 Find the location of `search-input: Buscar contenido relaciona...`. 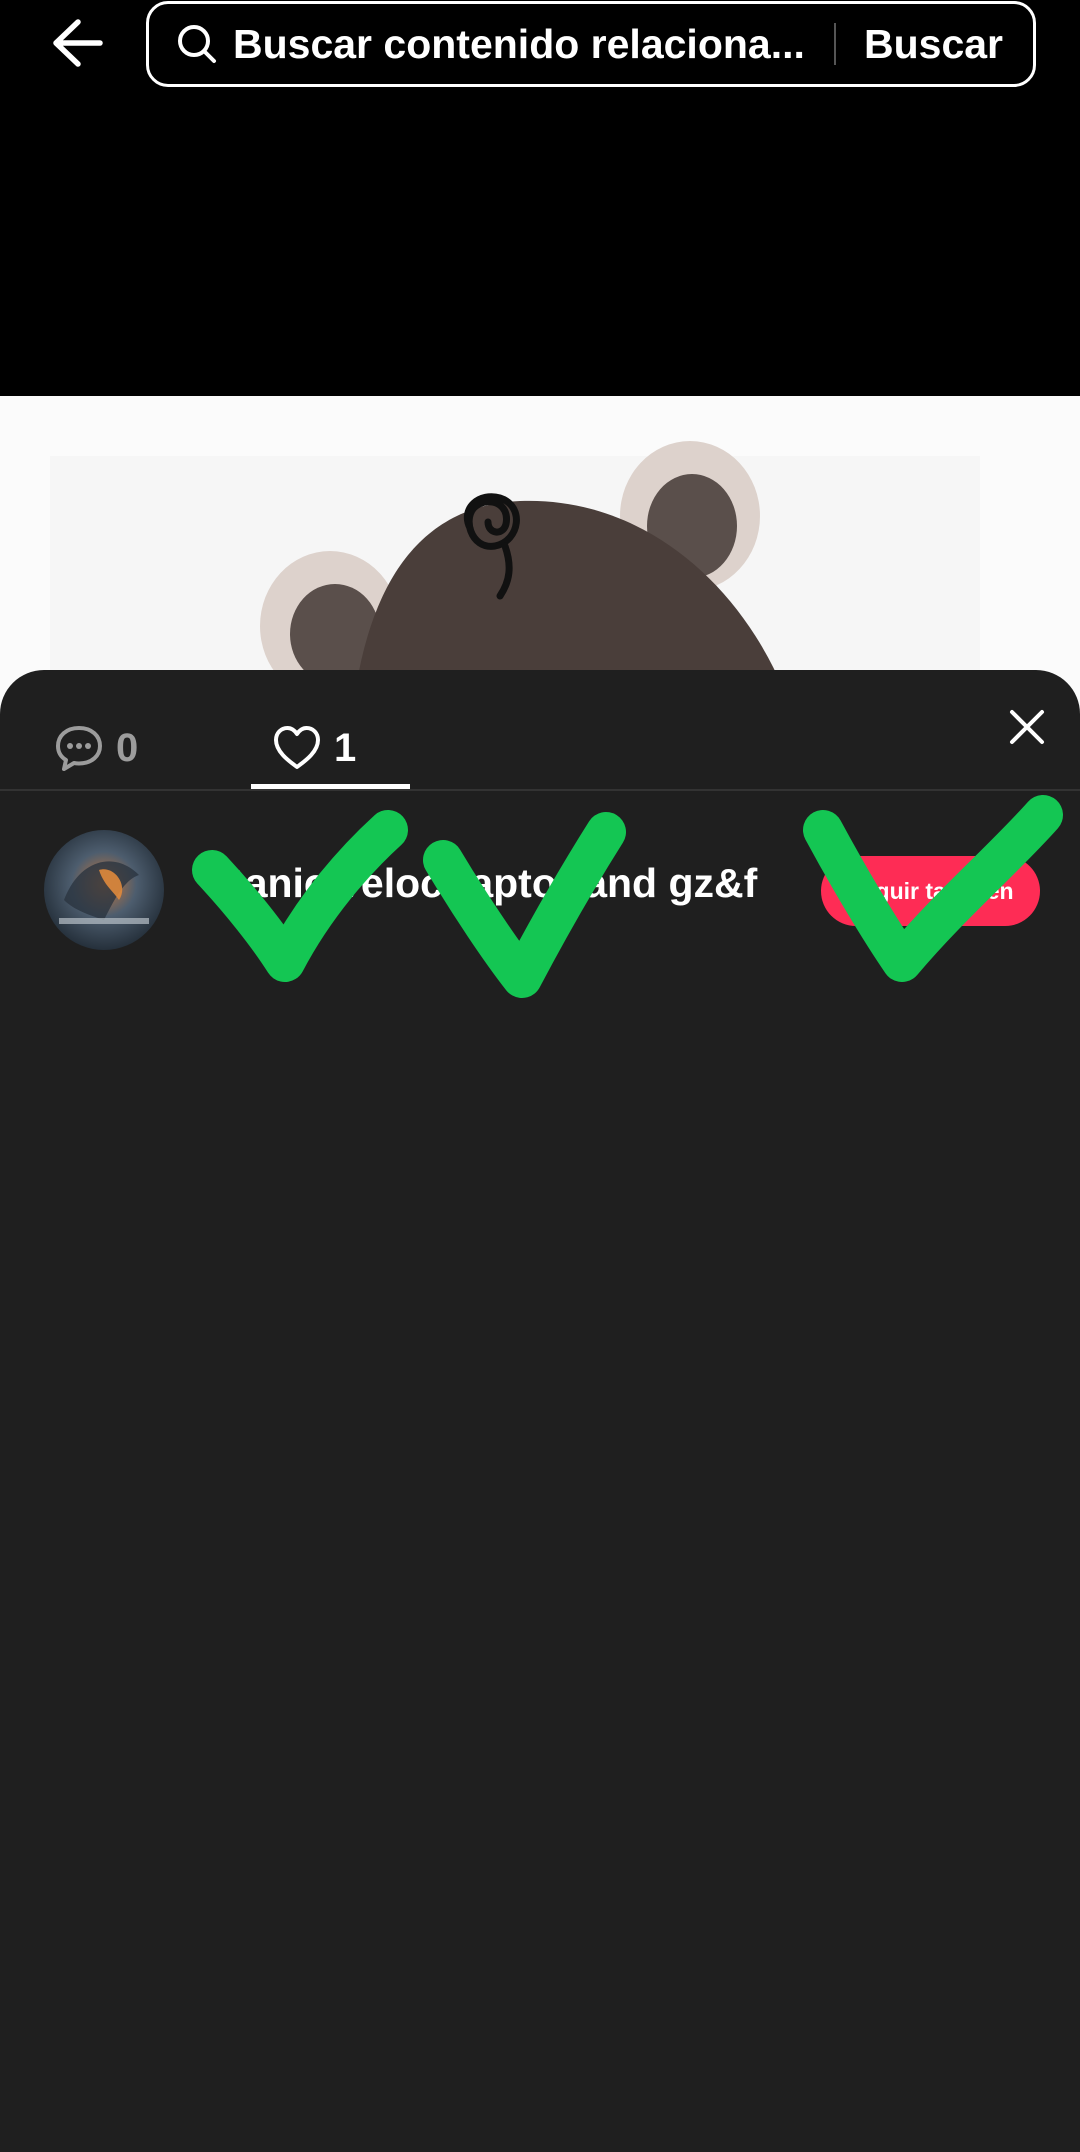

search-input: Buscar contenido relaciona... is located at coordinates (525, 44).